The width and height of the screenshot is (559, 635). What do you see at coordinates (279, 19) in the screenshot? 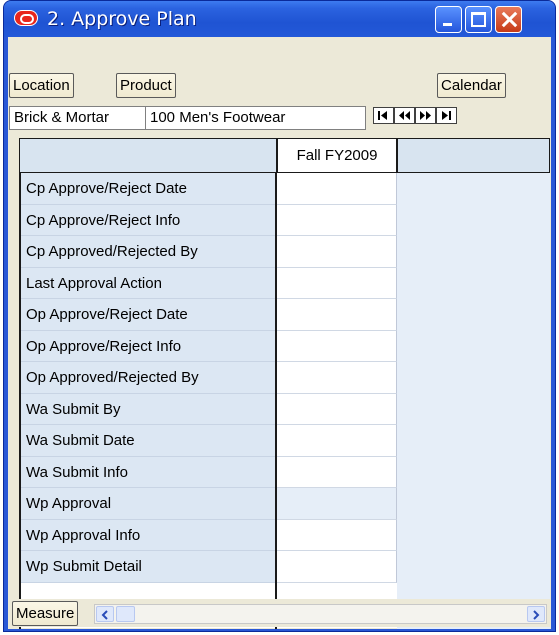
I see `title-bar: 2. Approve Plan` at bounding box center [279, 19].